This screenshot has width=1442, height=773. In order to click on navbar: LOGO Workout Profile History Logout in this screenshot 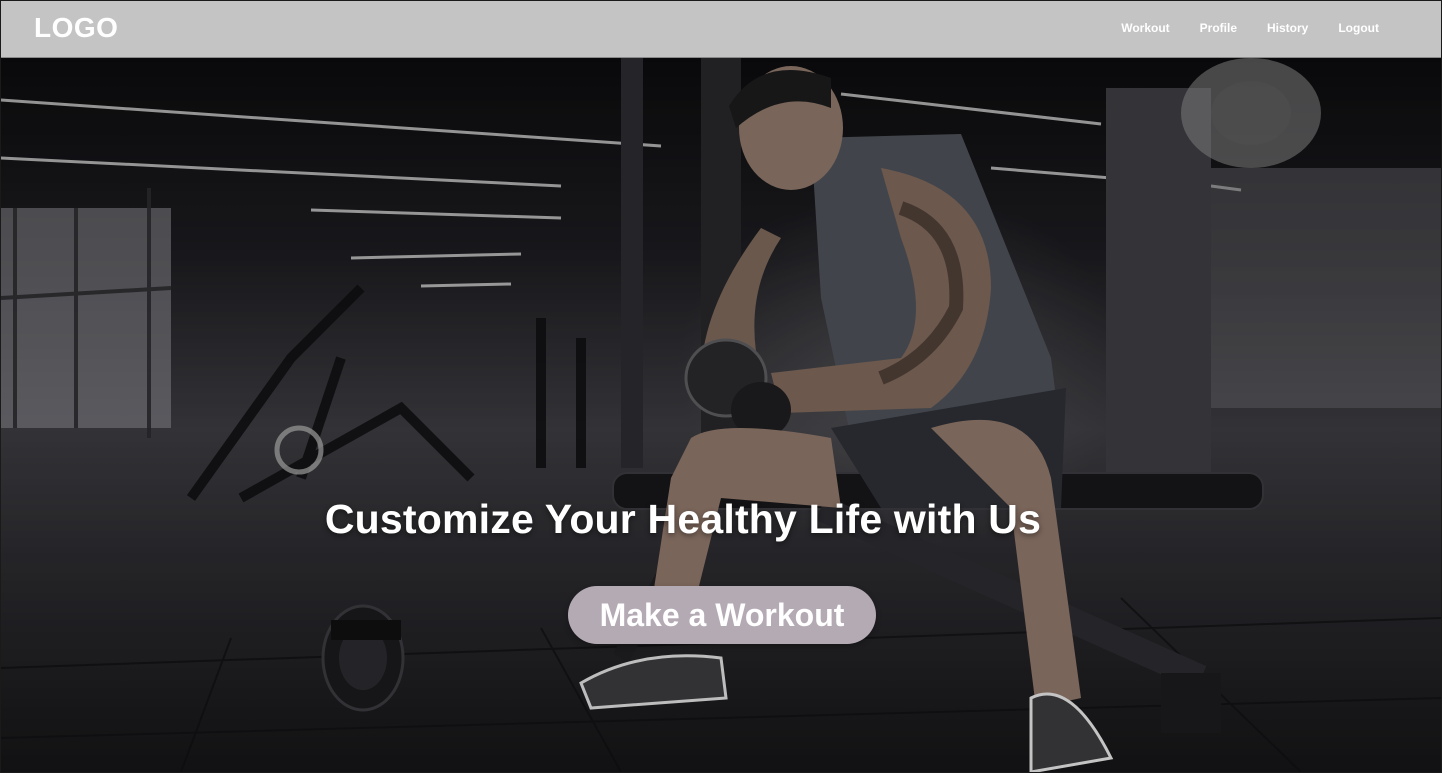, I will do `click(721, 29)`.